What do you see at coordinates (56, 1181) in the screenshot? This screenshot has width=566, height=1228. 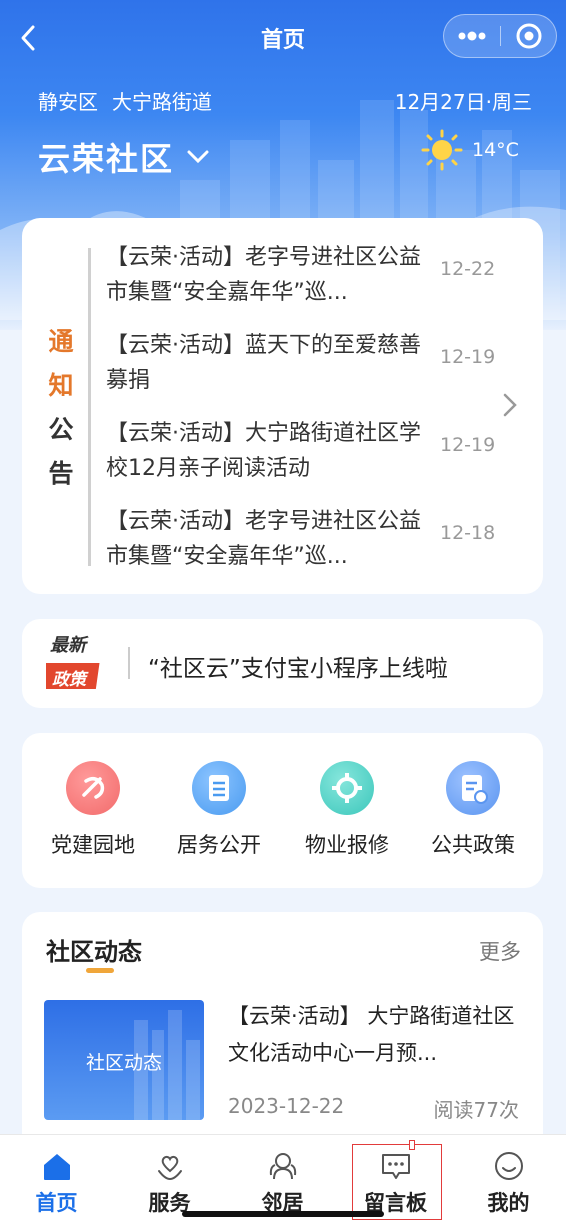 I see `tab-home: 首页` at bounding box center [56, 1181].